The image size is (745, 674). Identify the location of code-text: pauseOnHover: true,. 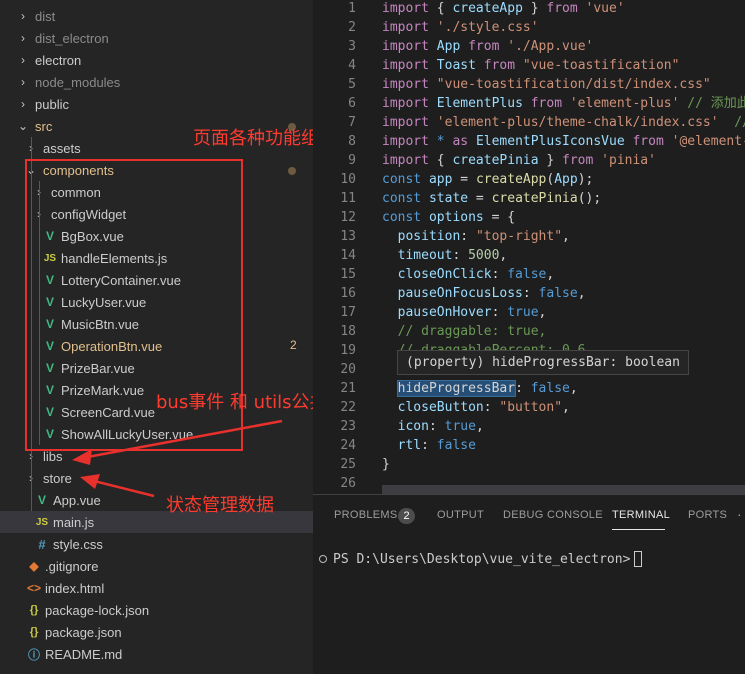
(464, 312).